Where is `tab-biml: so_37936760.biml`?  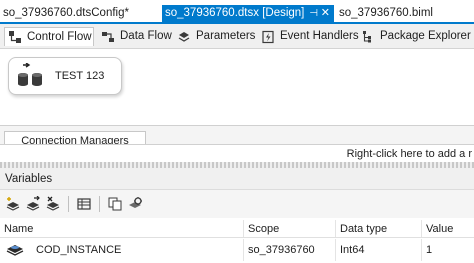 tab-biml: so_37936760.biml is located at coordinates (396, 13).